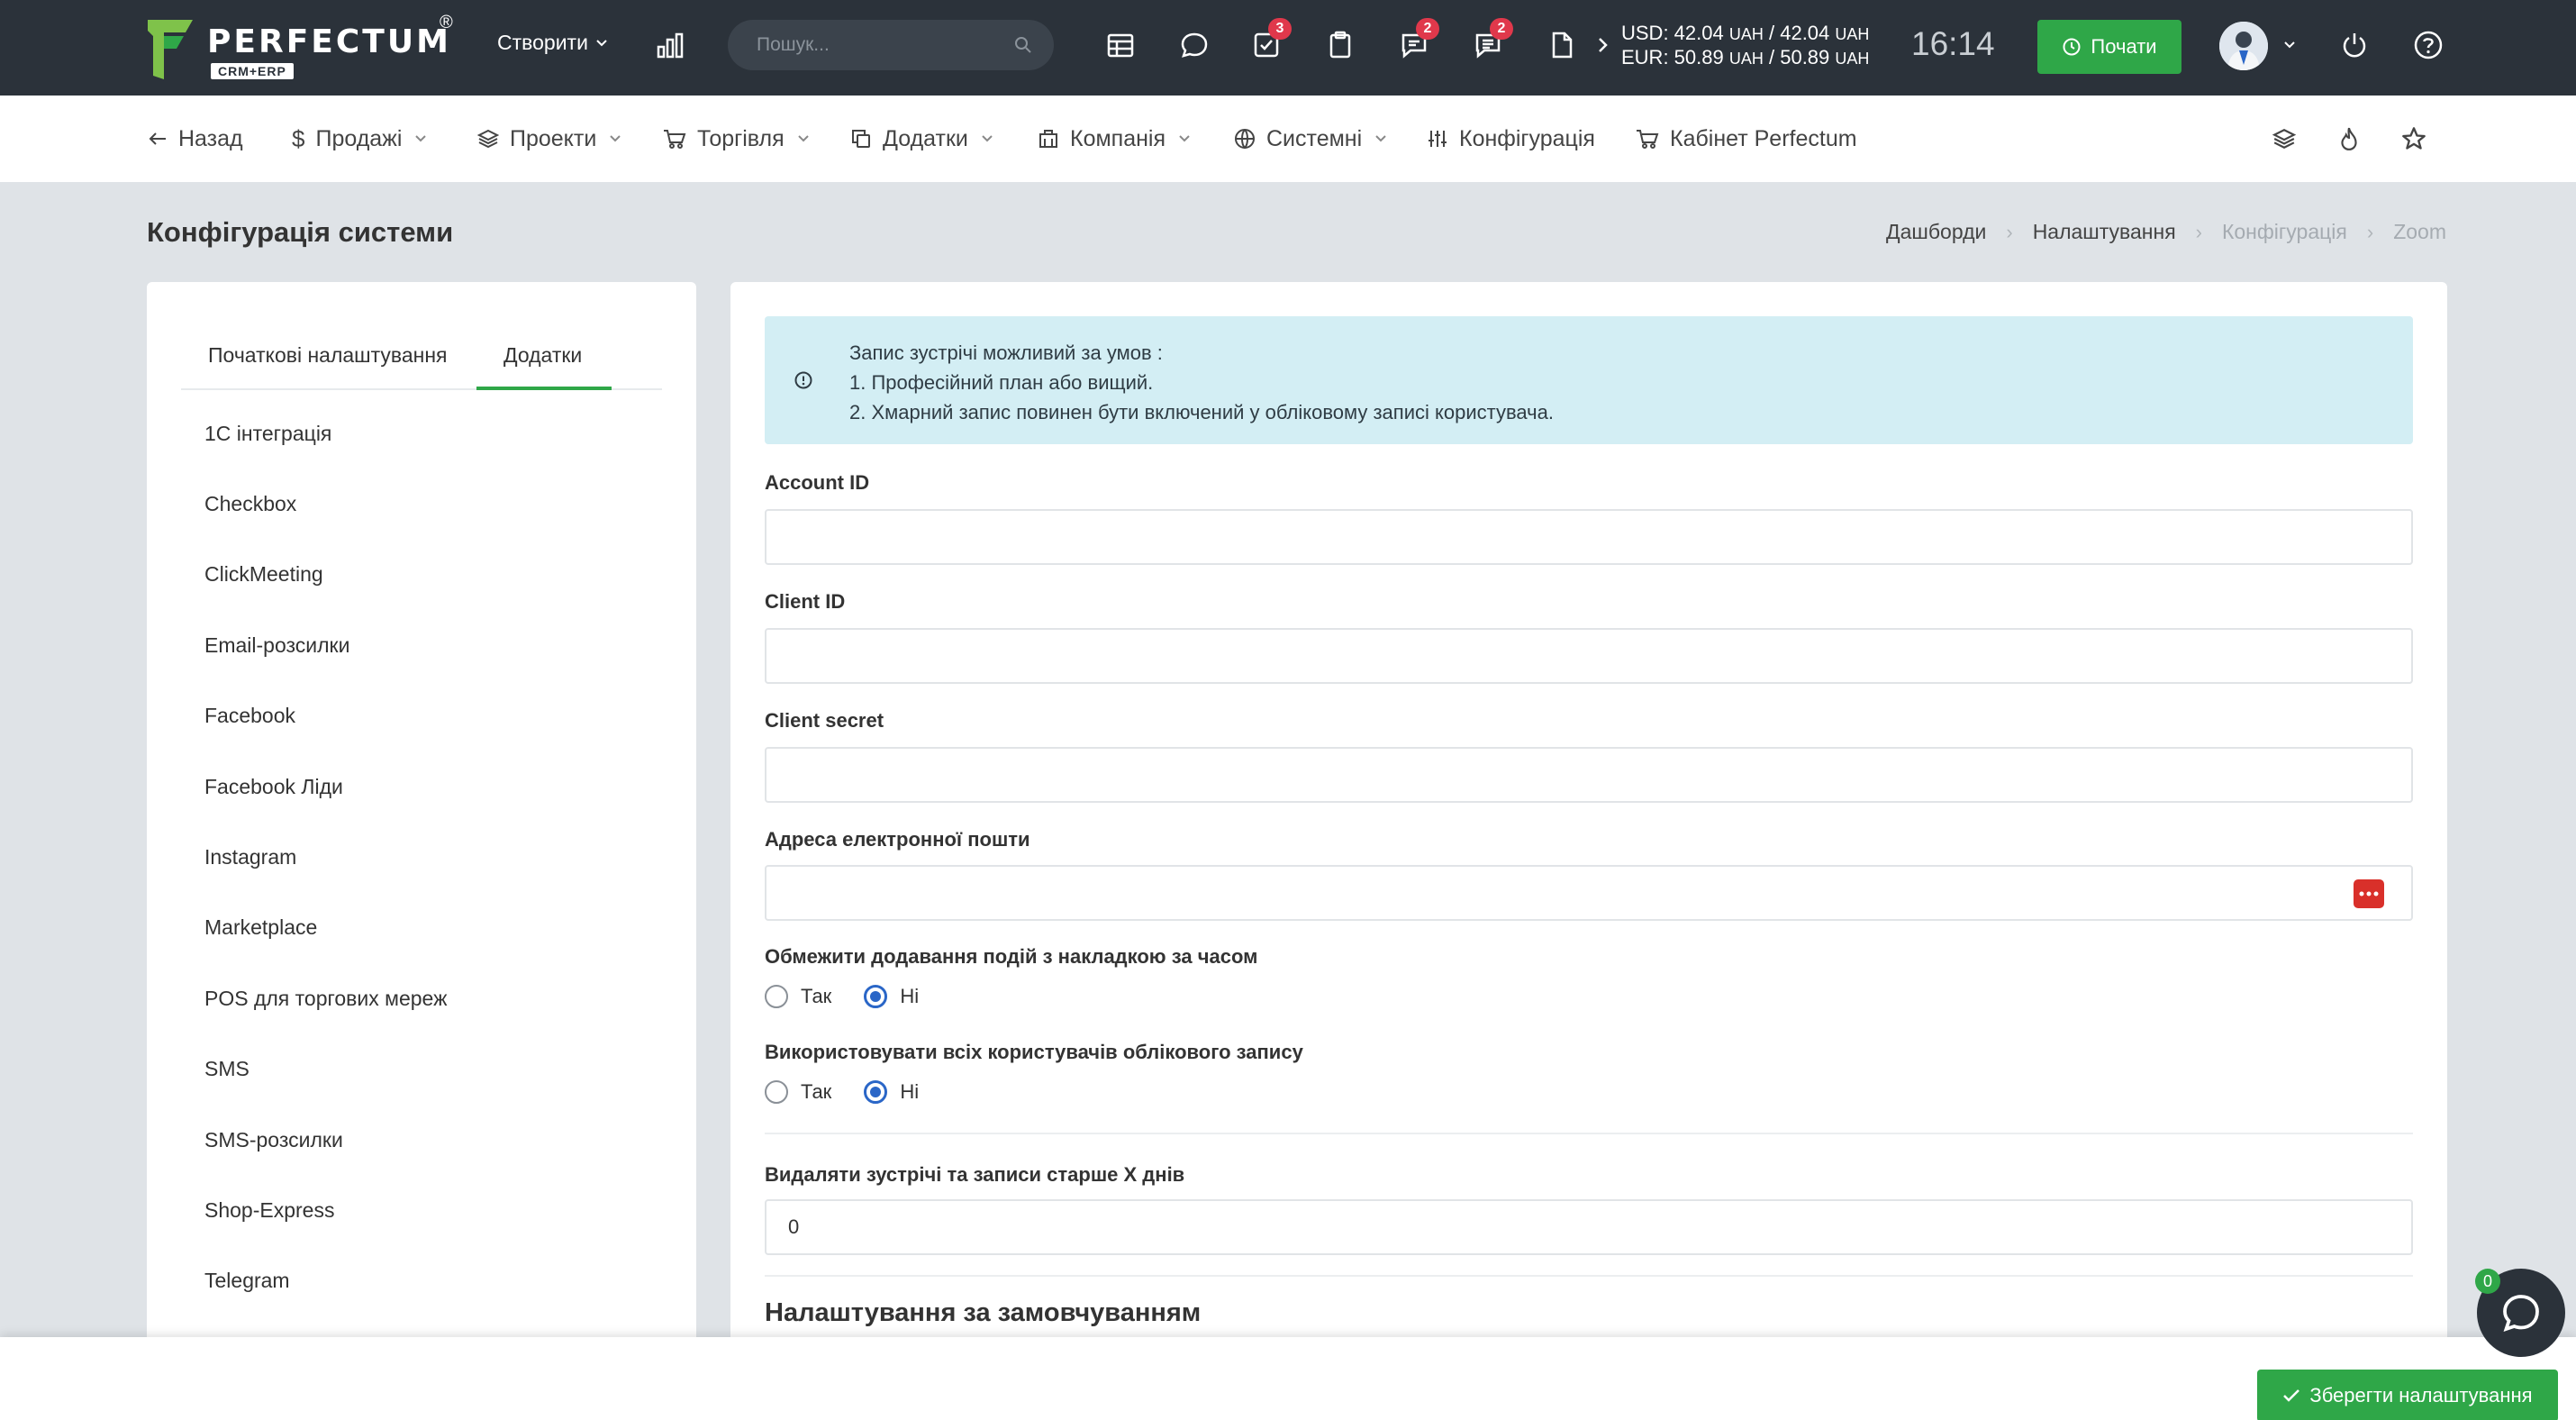 This screenshot has width=2576, height=1420. What do you see at coordinates (1746, 138) in the screenshot?
I see `menu-cabinet: Кабінет Perfectum` at bounding box center [1746, 138].